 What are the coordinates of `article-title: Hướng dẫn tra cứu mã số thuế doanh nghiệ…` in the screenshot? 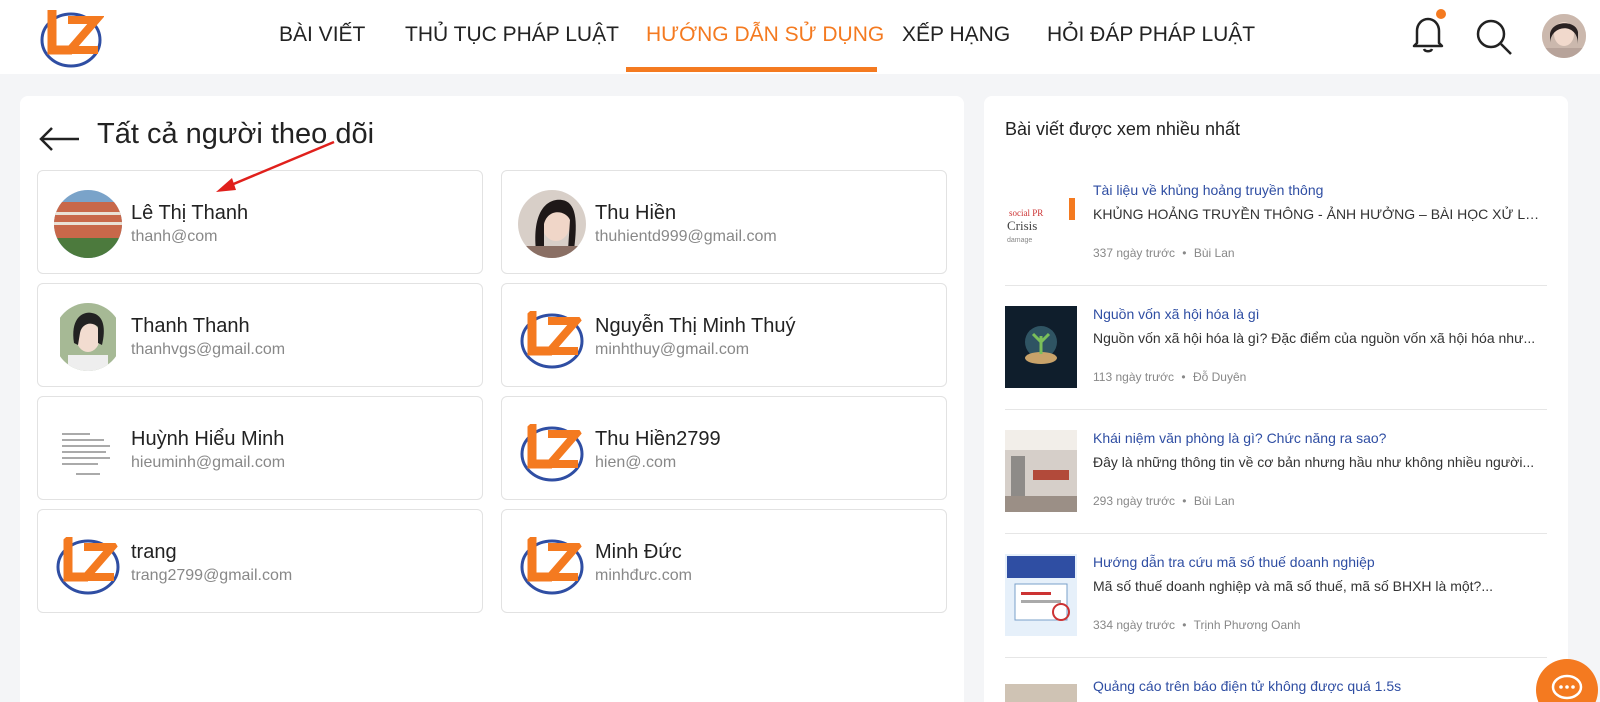 It's located at (1234, 562).